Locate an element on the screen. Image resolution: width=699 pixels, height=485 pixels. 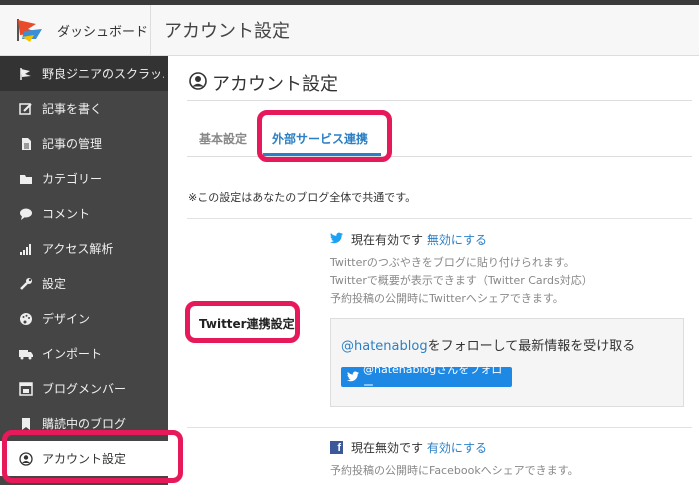
comment-icon is located at coordinates (26, 214).